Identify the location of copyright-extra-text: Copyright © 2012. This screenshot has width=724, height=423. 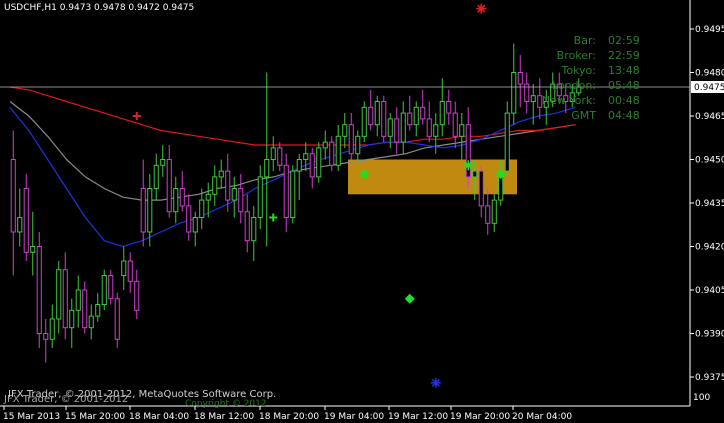
(226, 404).